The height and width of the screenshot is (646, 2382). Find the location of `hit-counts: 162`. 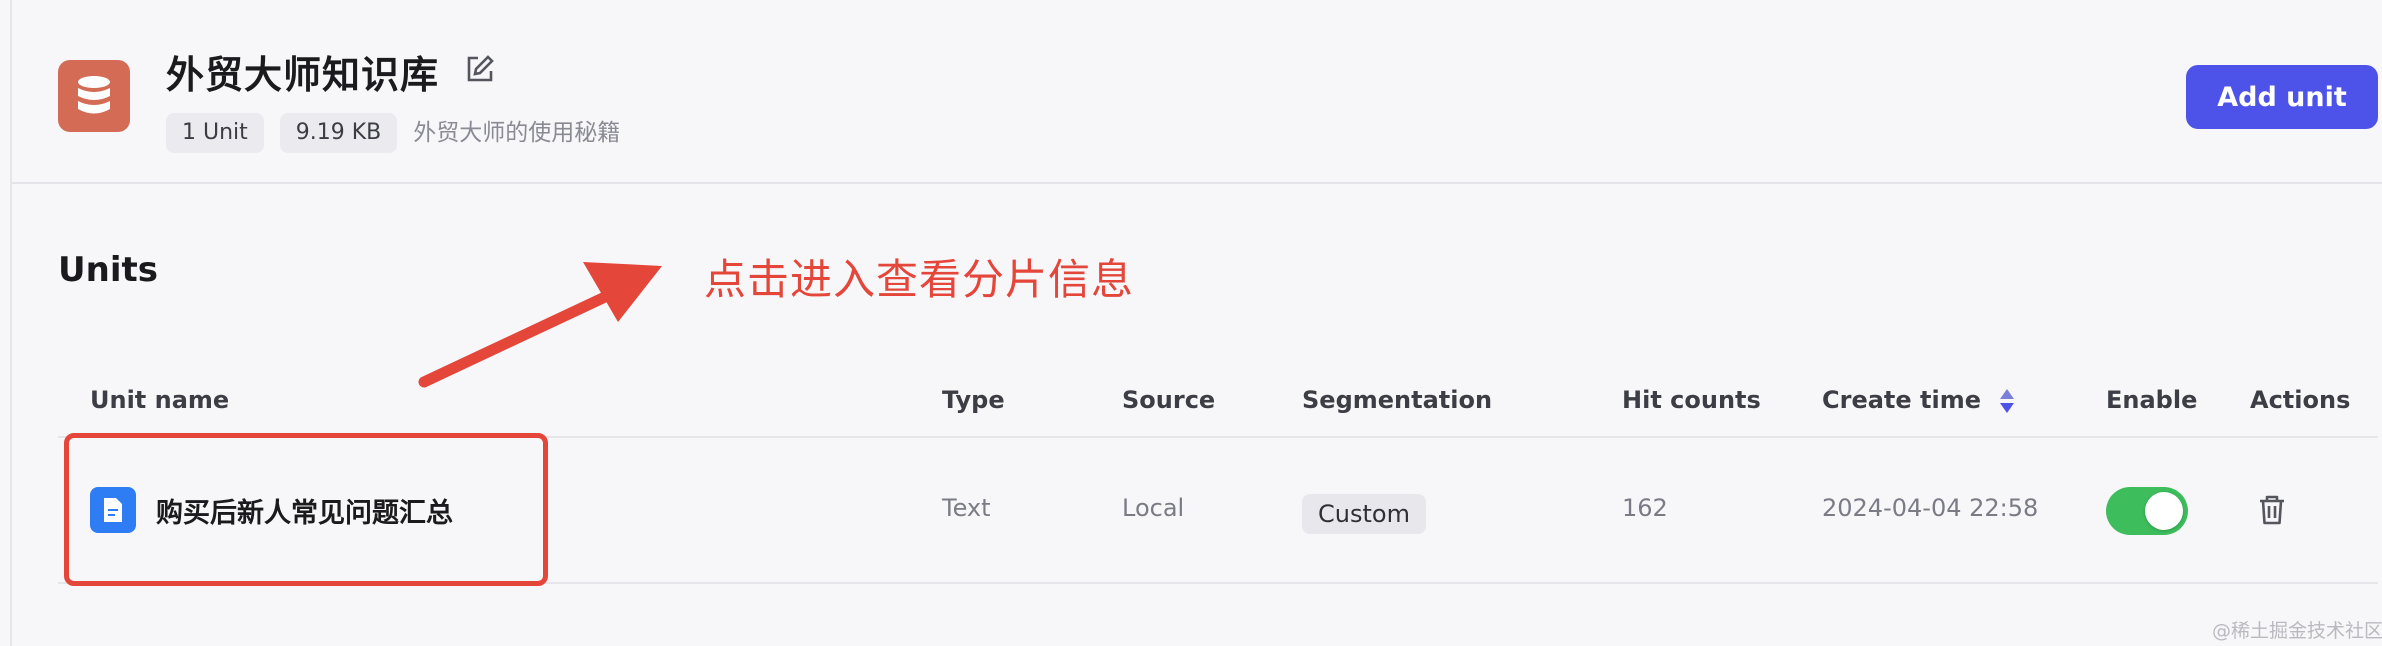

hit-counts: 162 is located at coordinates (1645, 508).